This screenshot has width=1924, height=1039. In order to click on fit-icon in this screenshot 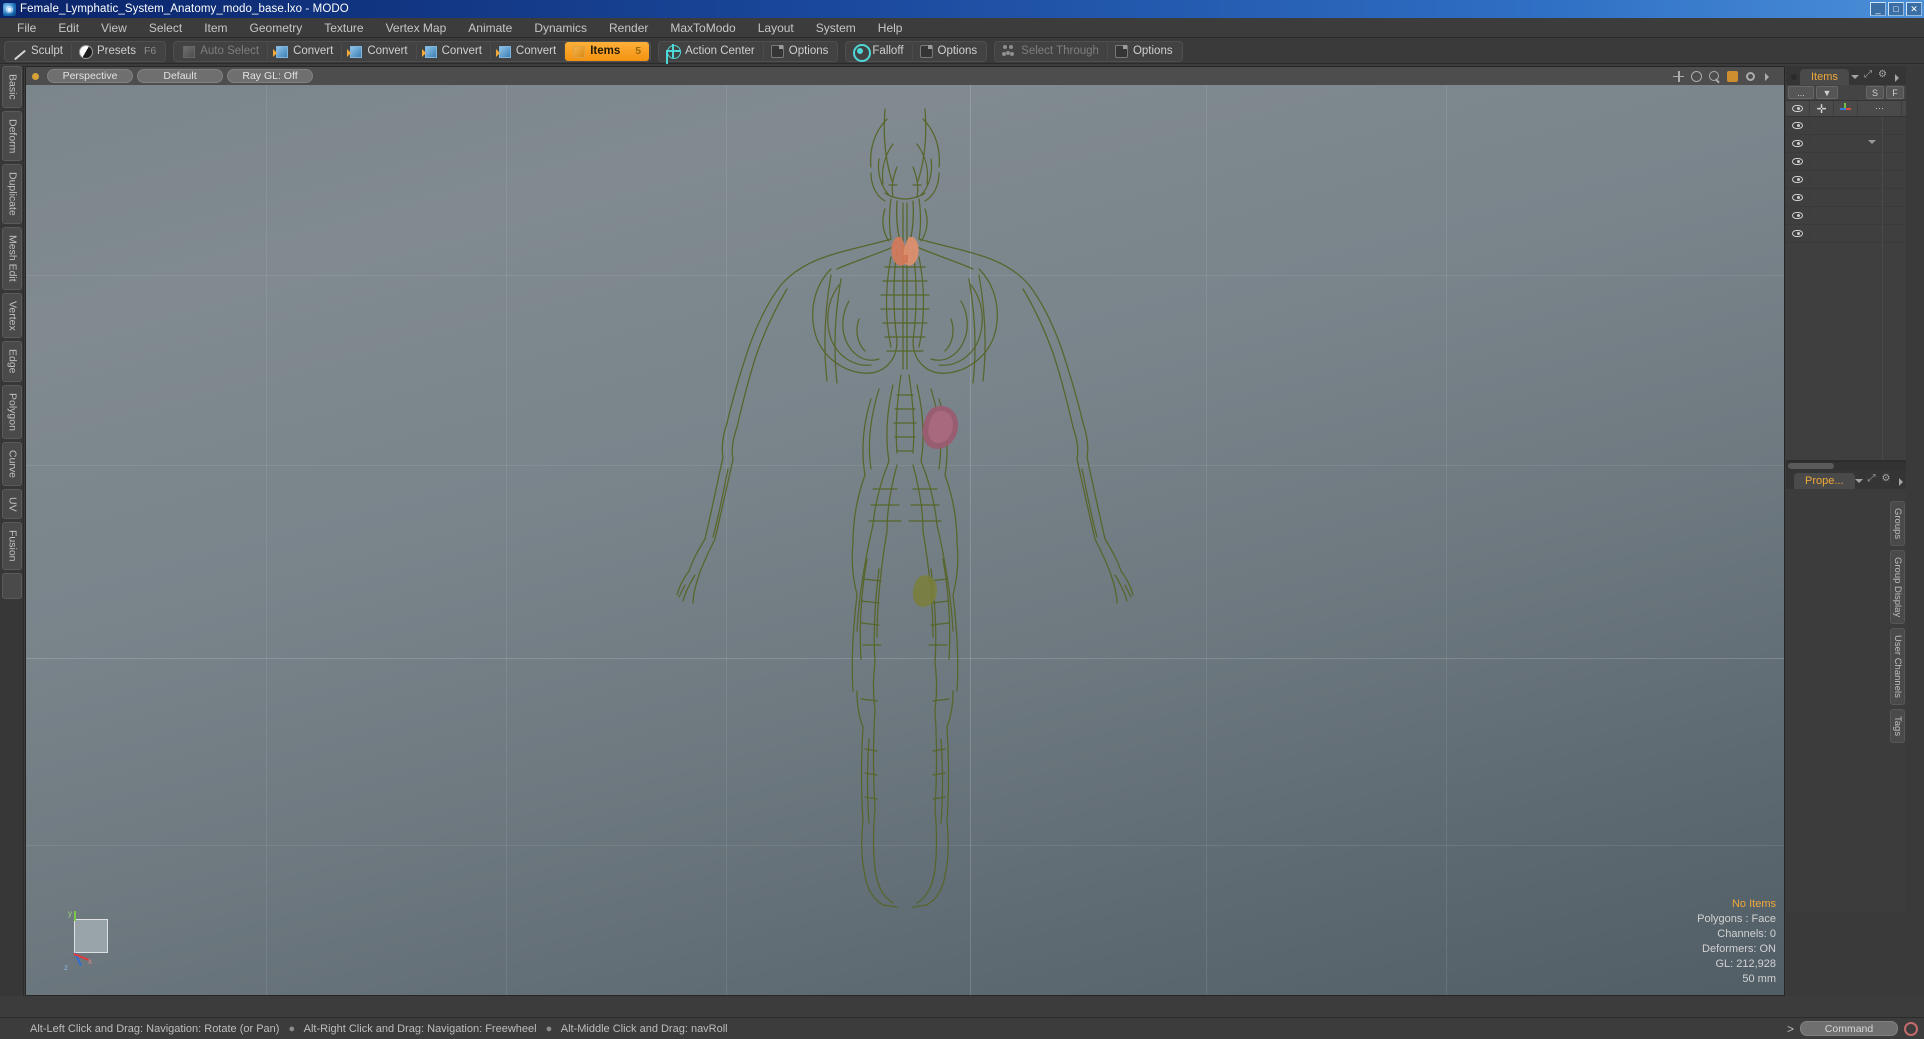, I will do `click(1732, 76)`.